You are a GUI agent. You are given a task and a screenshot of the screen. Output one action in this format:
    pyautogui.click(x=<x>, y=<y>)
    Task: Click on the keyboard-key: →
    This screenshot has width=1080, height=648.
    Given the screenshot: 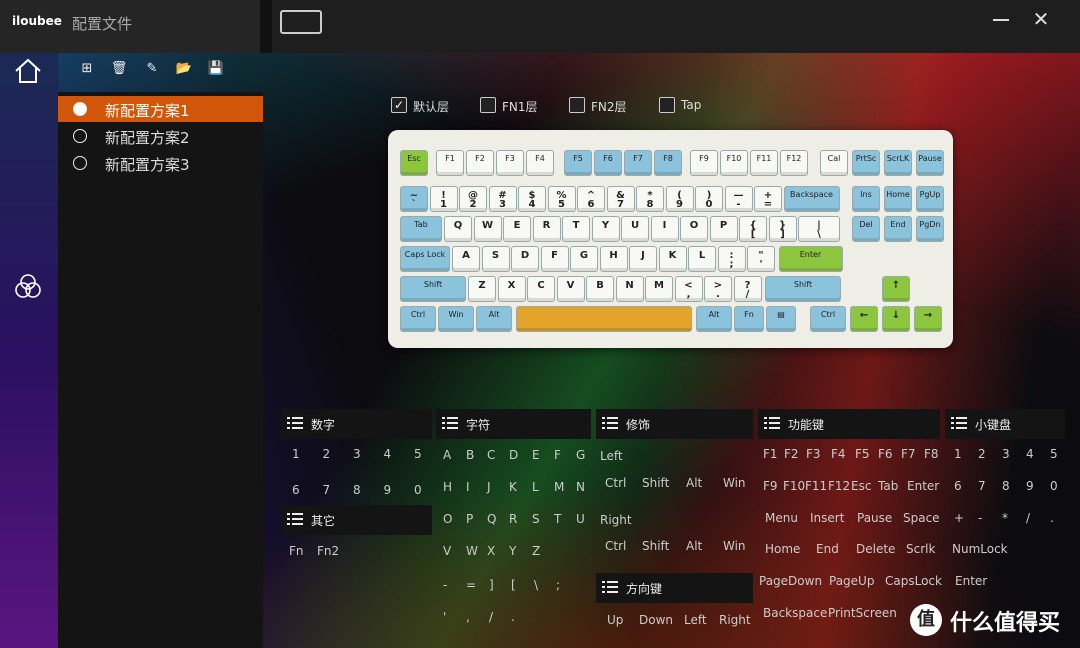 What is the action you would take?
    pyautogui.click(x=928, y=319)
    